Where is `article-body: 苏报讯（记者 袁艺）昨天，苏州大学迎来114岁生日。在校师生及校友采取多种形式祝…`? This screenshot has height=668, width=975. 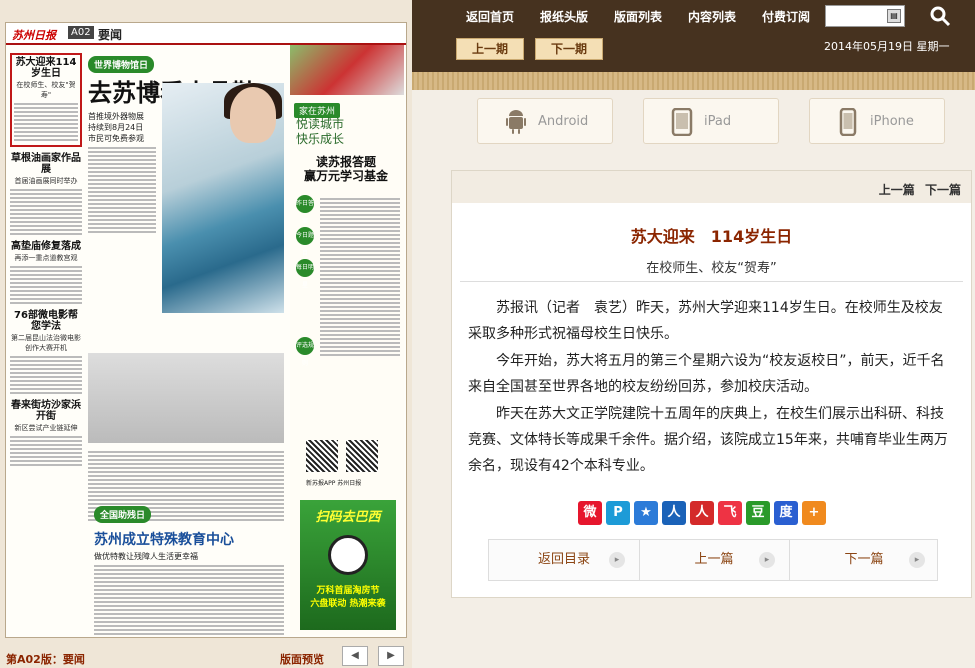
article-body: 苏报讯（记者 袁艺）昨天，苏州大学迎来114岁生日。在校师生及校友采取多种形式祝… is located at coordinates (712, 387).